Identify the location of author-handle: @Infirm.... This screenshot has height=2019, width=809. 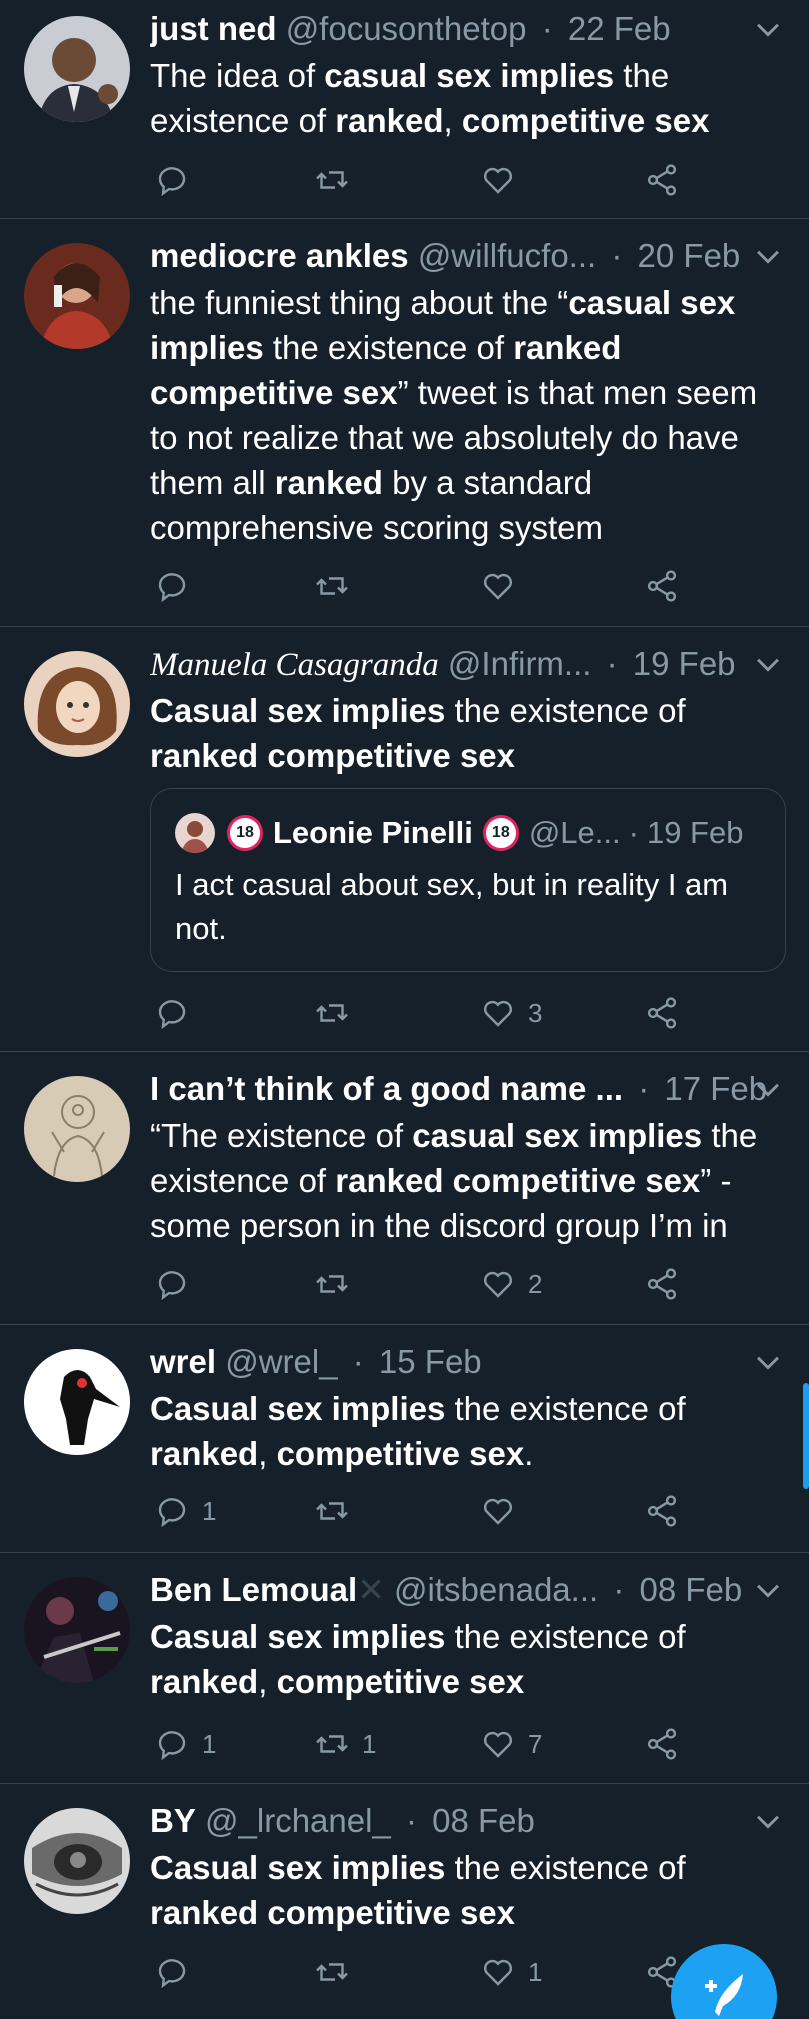
(520, 663).